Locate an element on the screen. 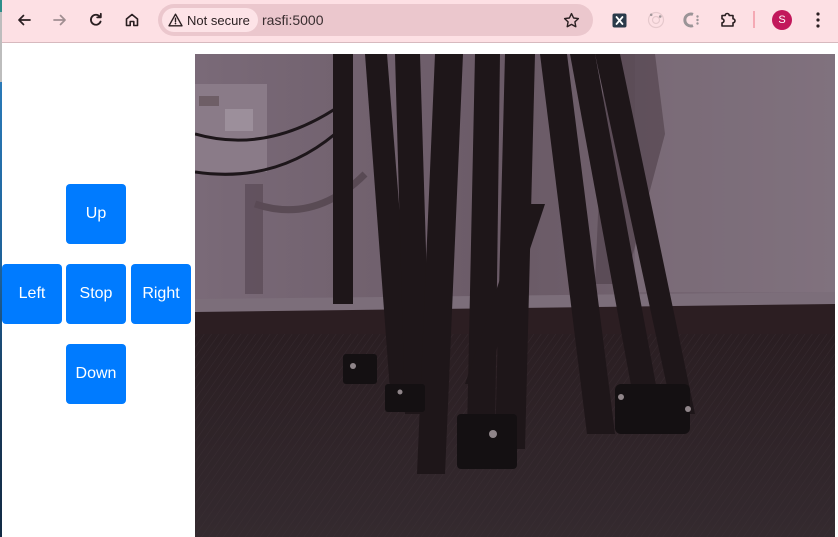 The height and width of the screenshot is (537, 838). stop-button: Stop is located at coordinates (96, 294).